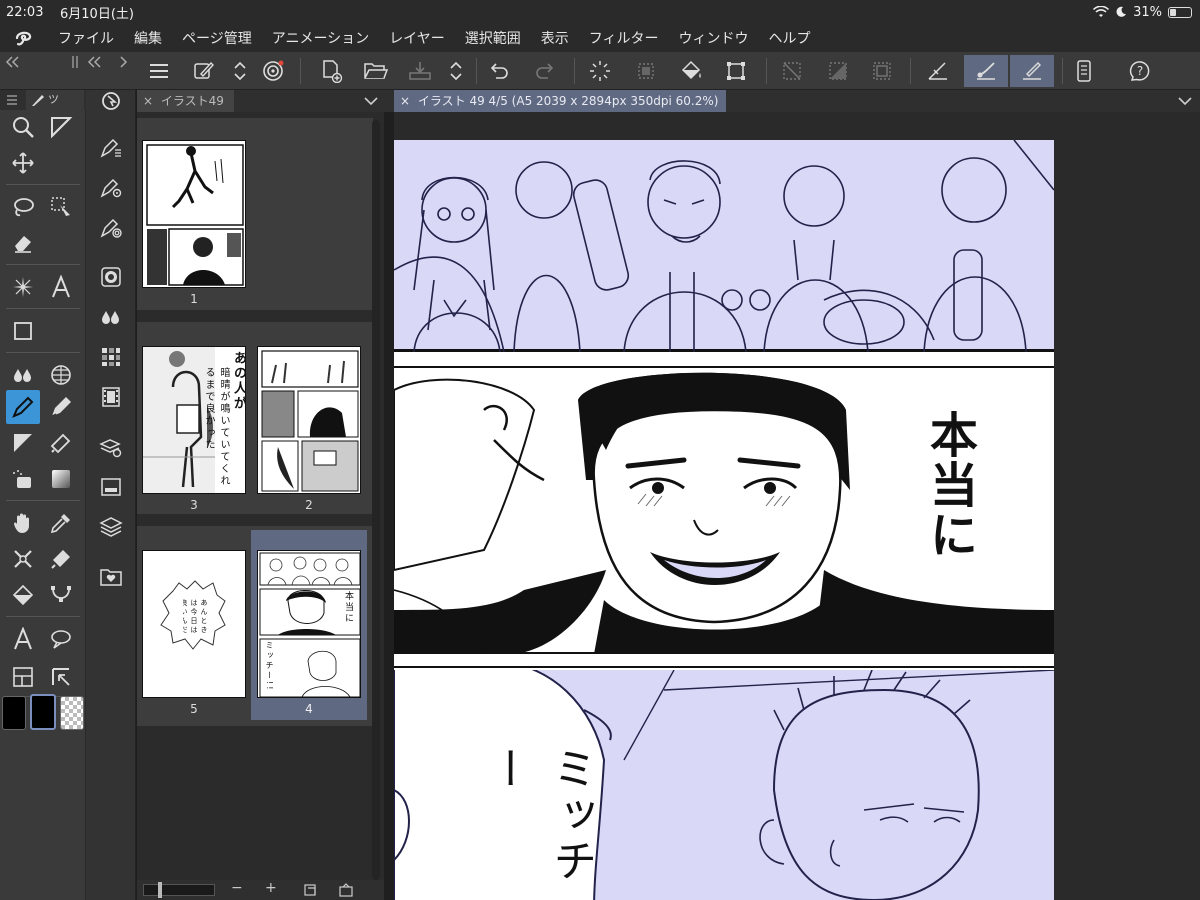  I want to click on hand-tool, so click(23, 523).